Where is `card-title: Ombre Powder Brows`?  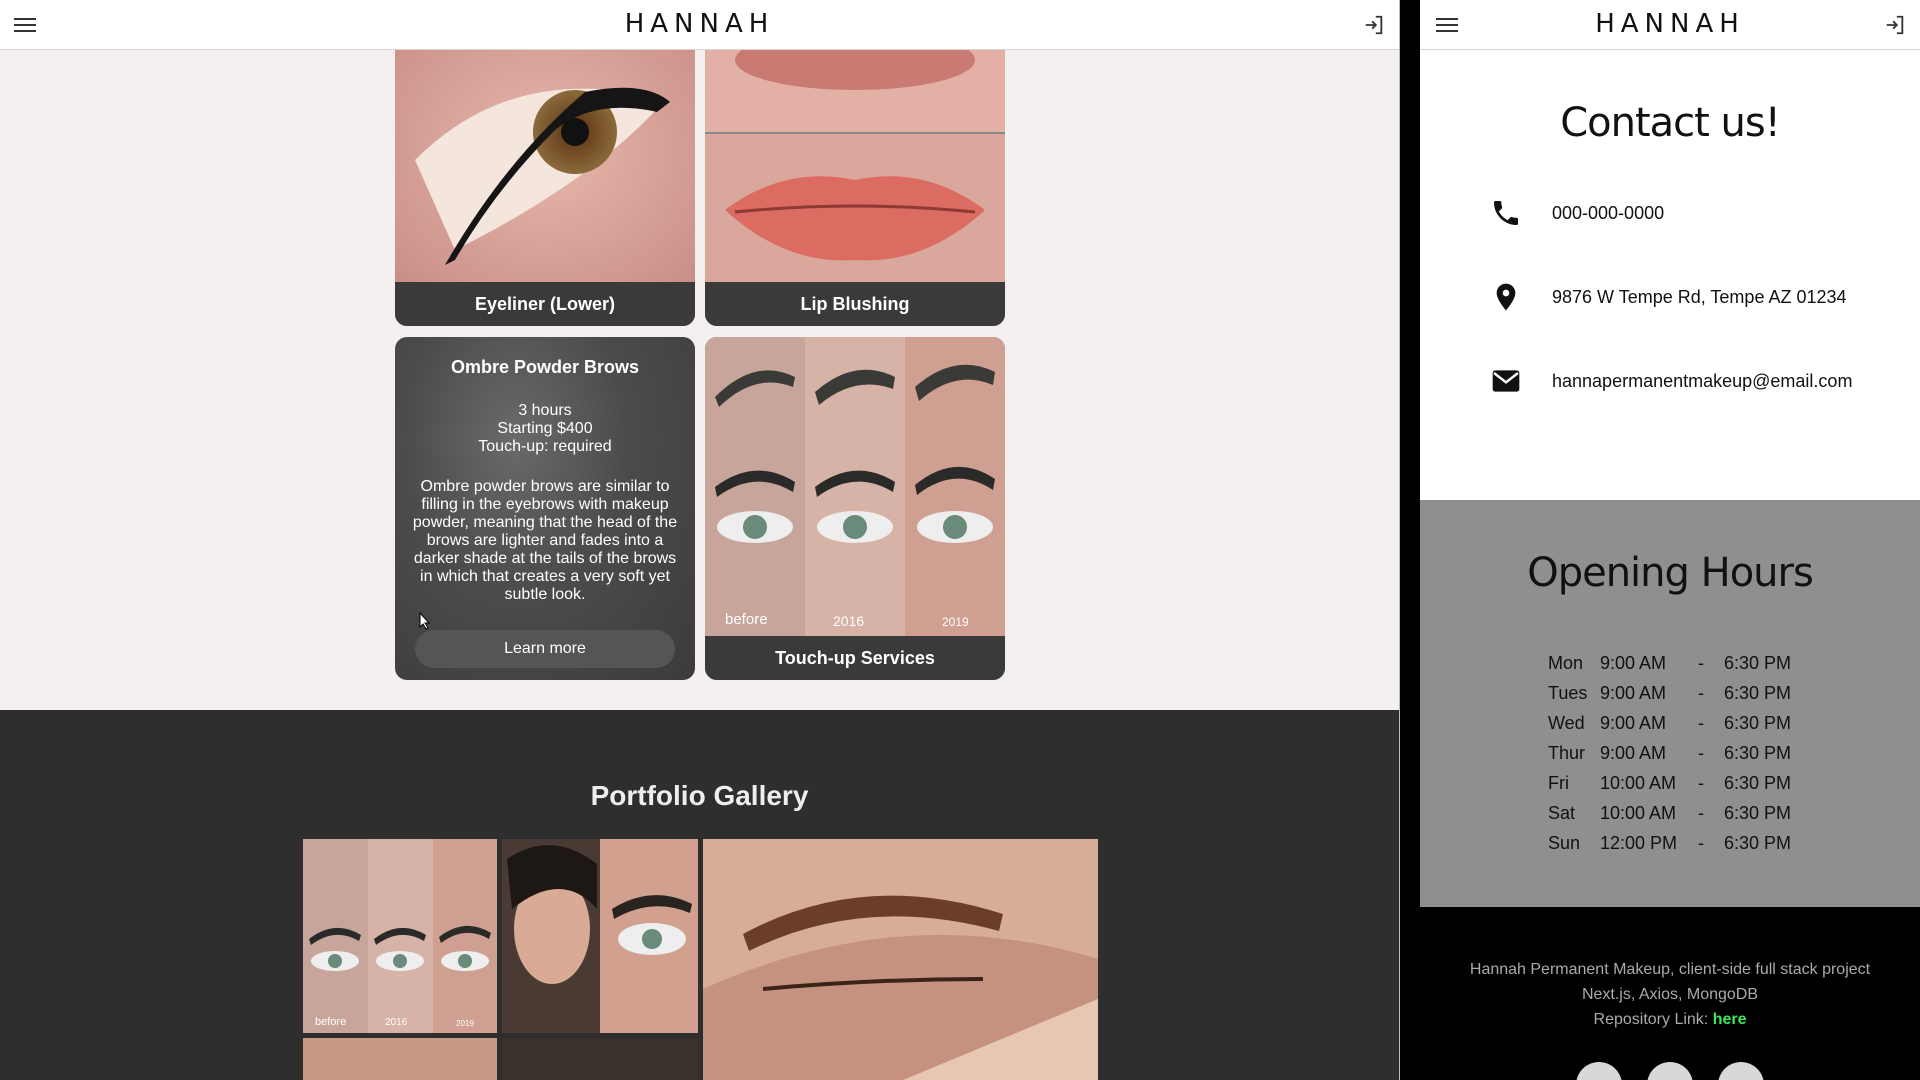
card-title: Ombre Powder Brows is located at coordinates (545, 367).